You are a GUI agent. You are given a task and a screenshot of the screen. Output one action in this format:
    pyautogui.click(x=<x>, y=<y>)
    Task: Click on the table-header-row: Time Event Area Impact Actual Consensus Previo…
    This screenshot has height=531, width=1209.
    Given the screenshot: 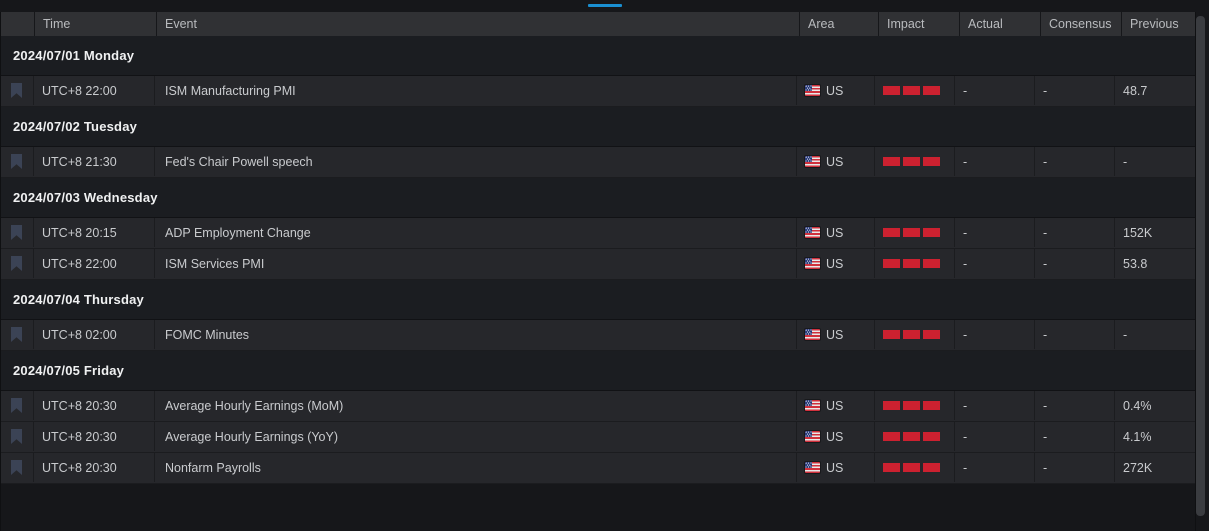 What is the action you would take?
    pyautogui.click(x=601, y=24)
    